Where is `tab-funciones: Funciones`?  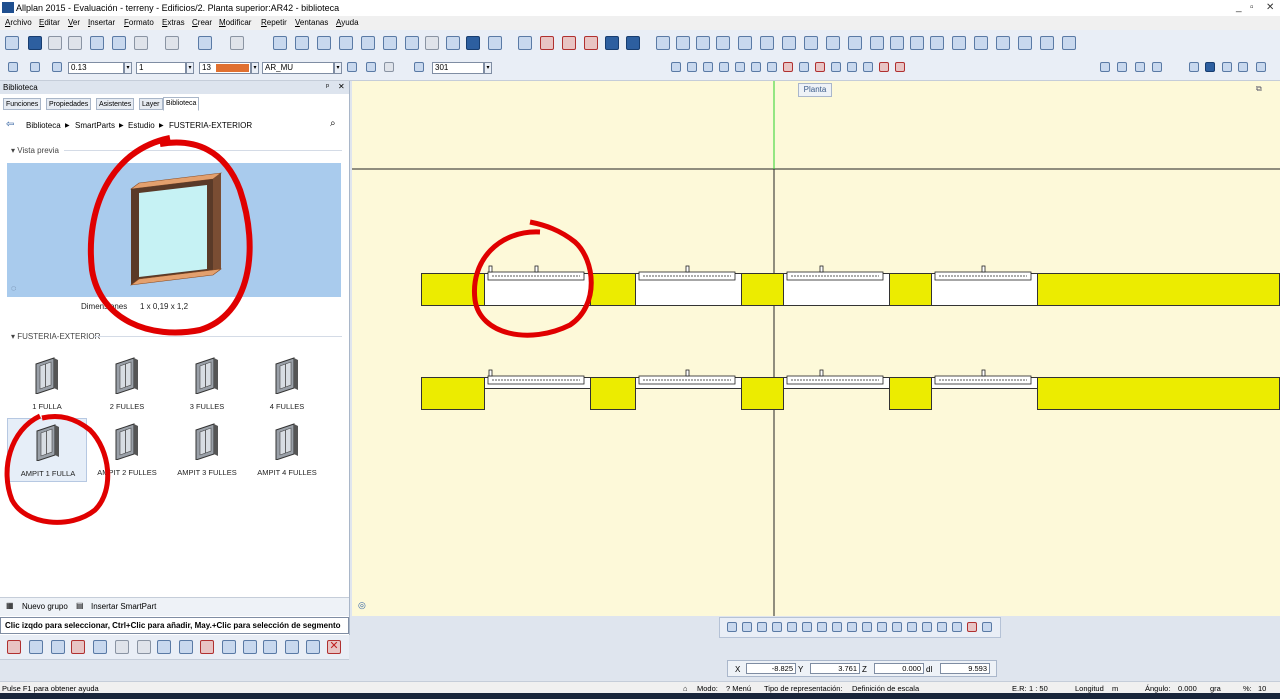 tab-funciones: Funciones is located at coordinates (22, 104).